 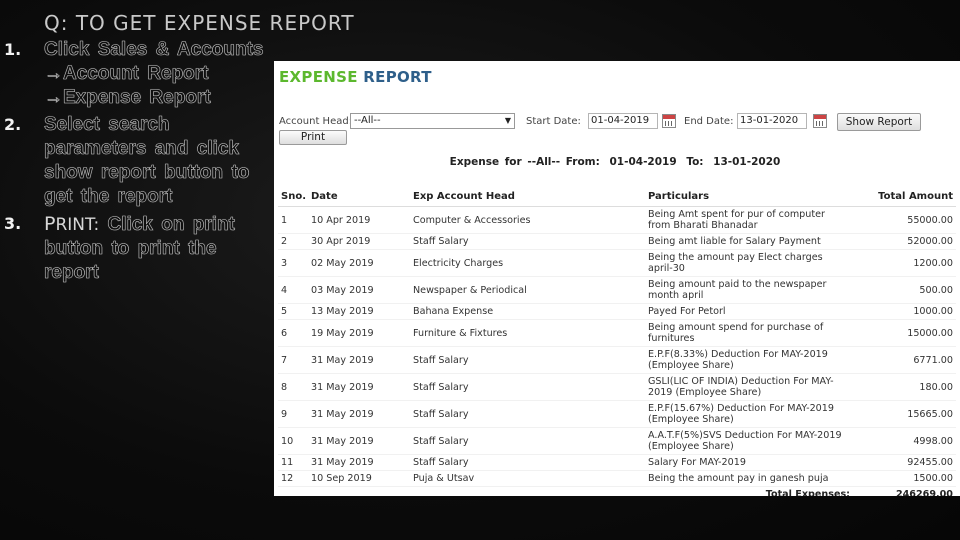 I want to click on cell-particulars: Being amt liable for Salary Payment, so click(x=749, y=241).